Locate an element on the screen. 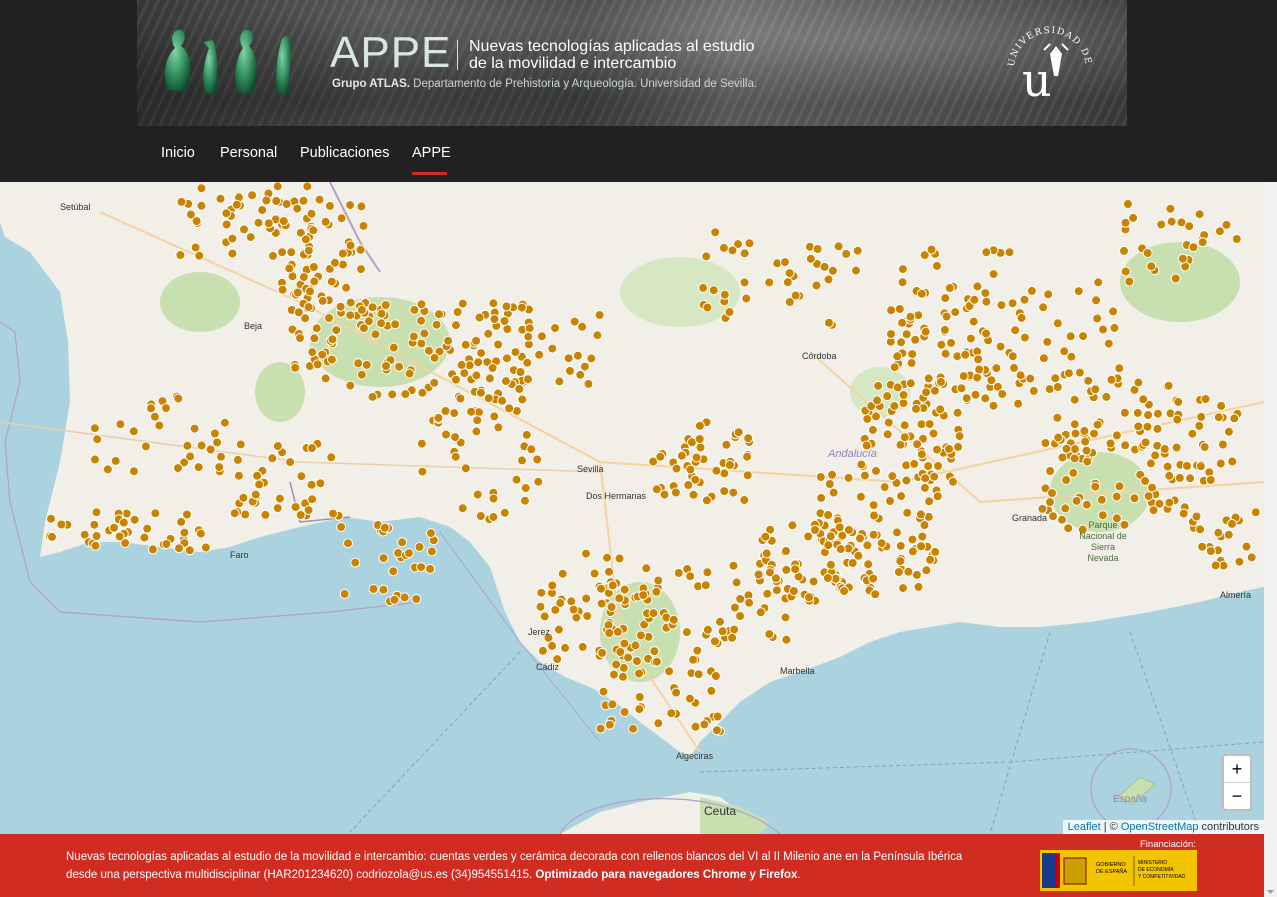  nav-item-personal: Personal is located at coordinates (248, 153).